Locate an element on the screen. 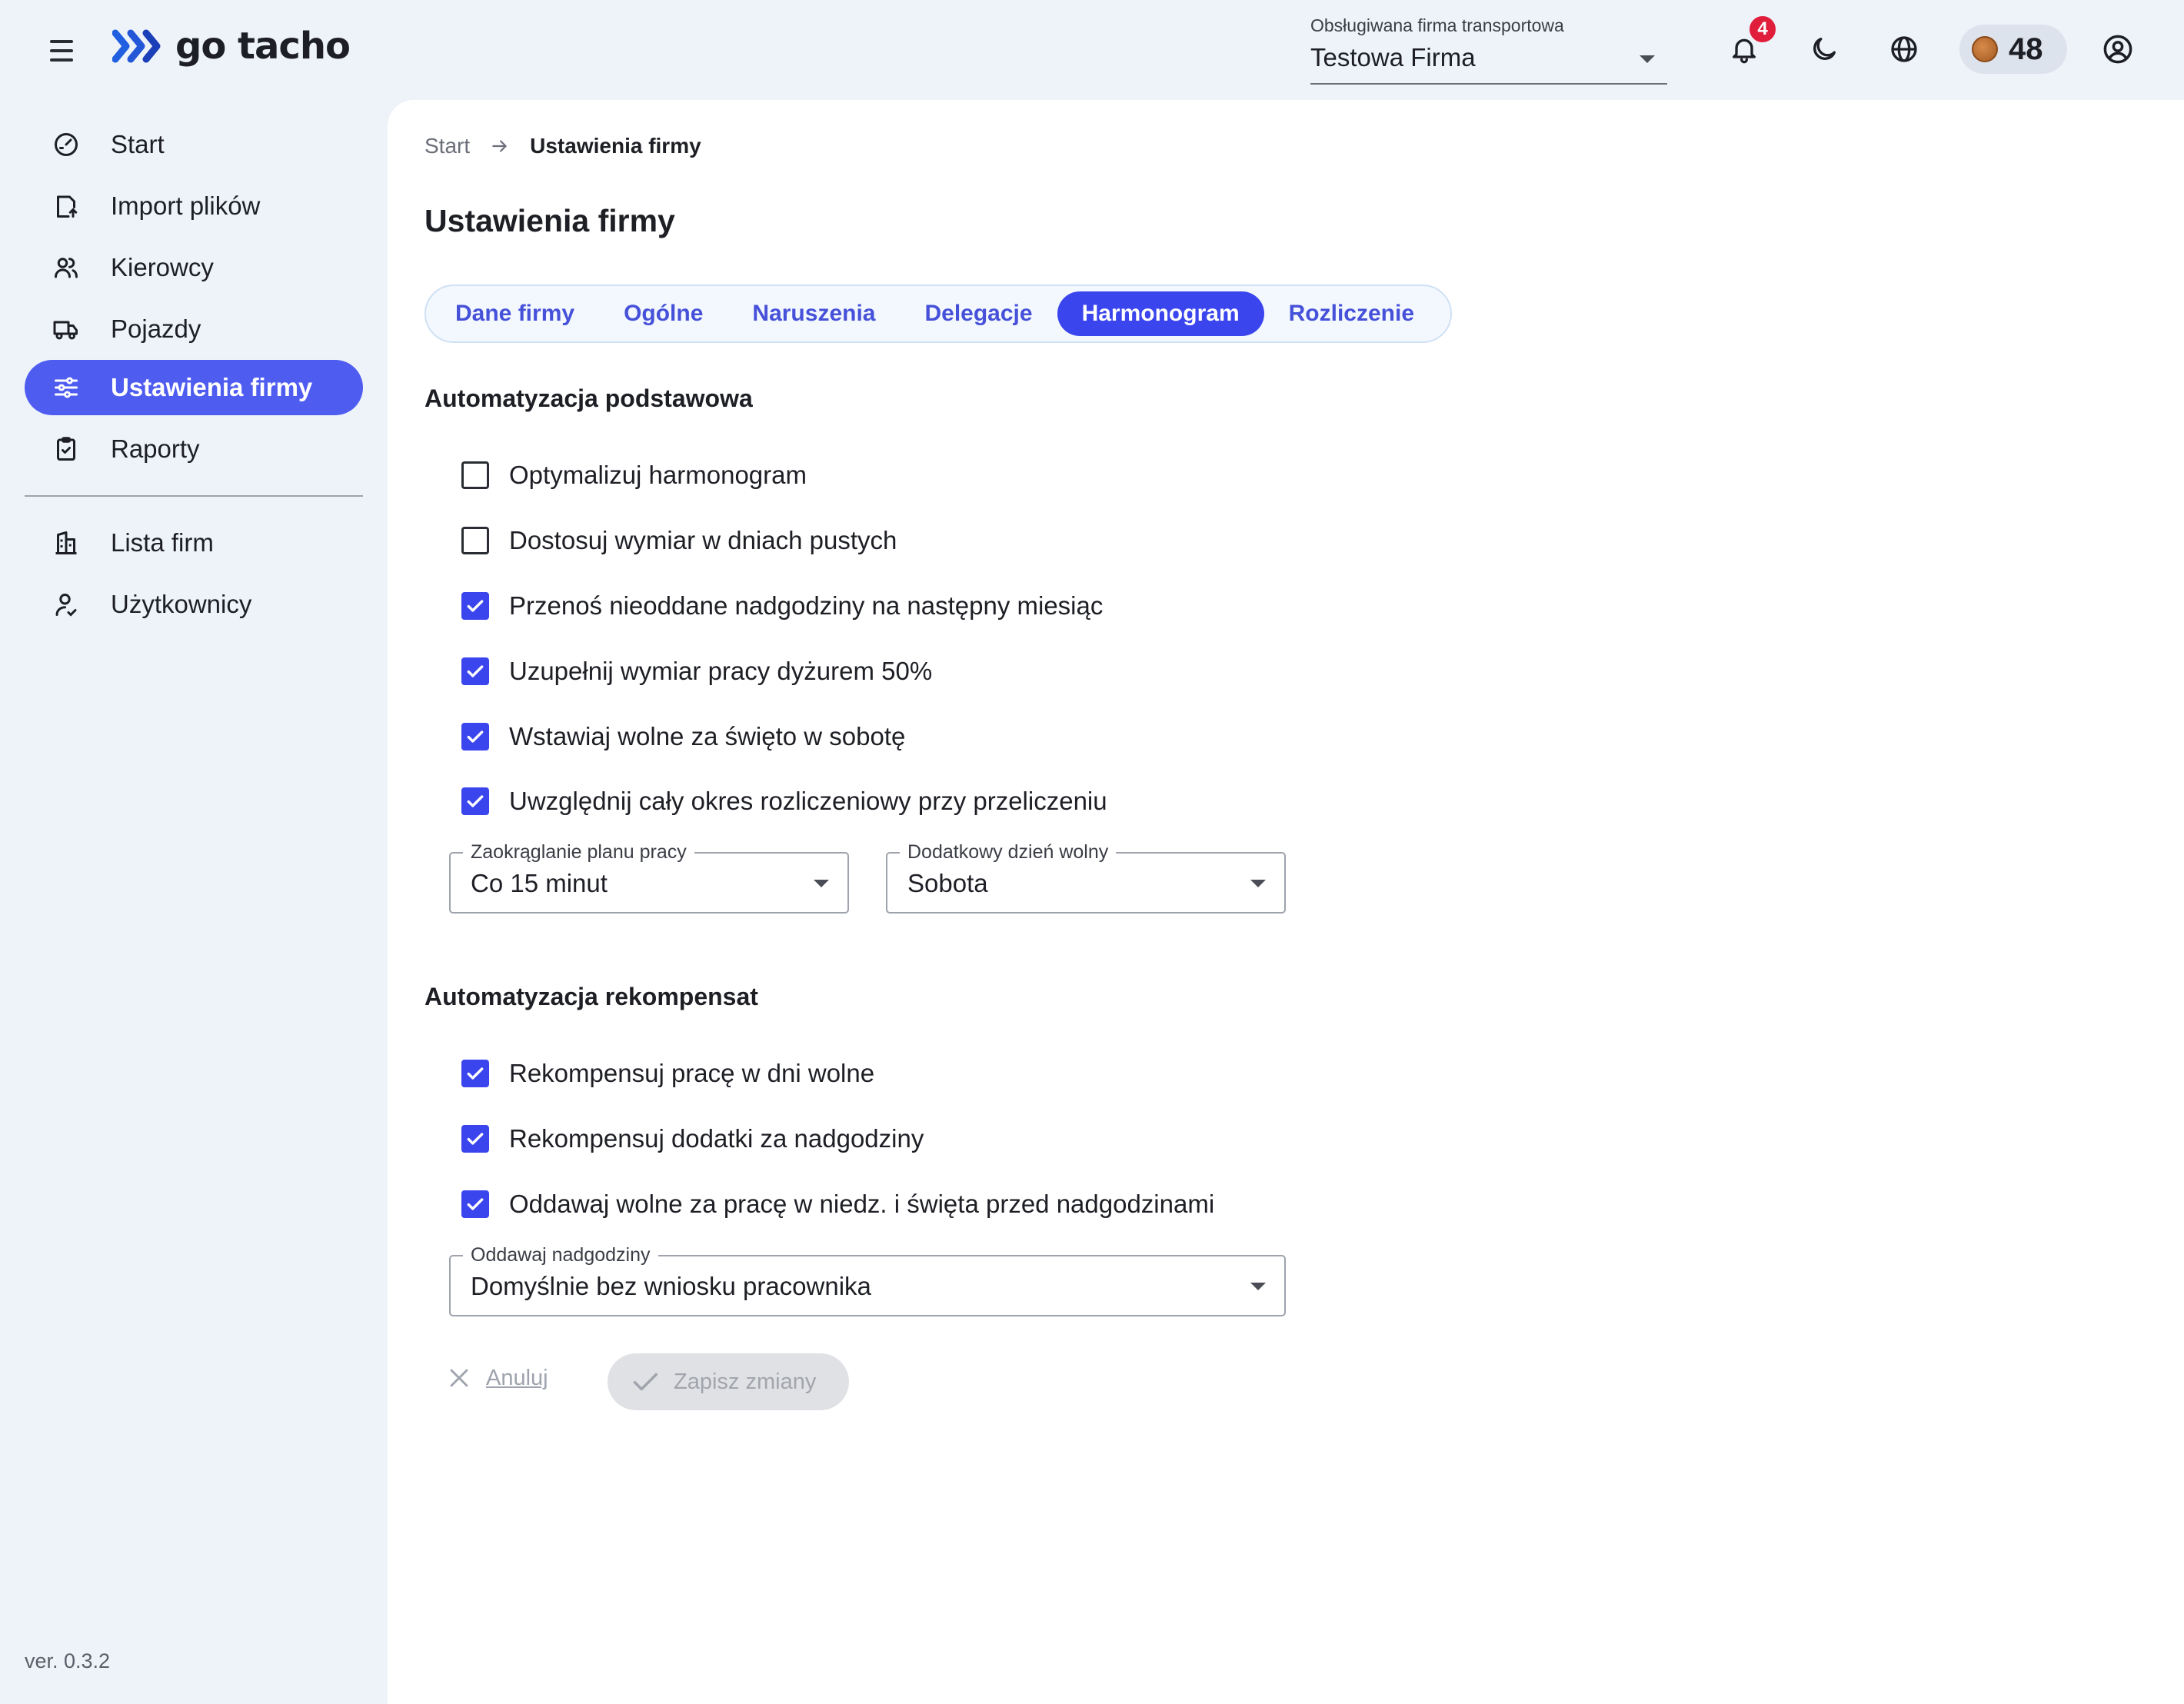  checkbox-label: Uzupełnij wymiar pracy dyżurem 50% is located at coordinates (721, 671).